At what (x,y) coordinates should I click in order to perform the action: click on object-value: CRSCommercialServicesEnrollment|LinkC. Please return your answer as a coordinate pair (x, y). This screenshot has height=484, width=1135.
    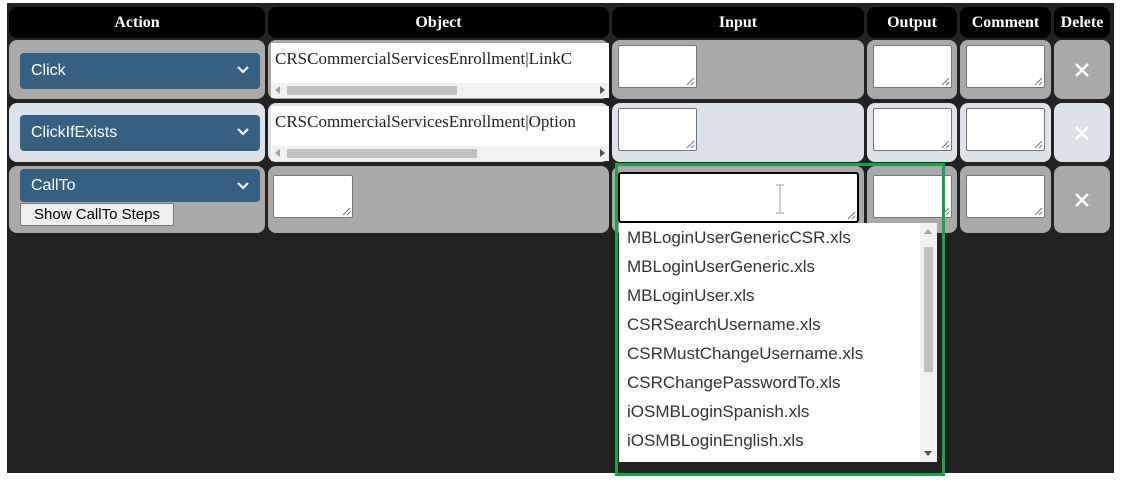
    Looking at the image, I should click on (424, 58).